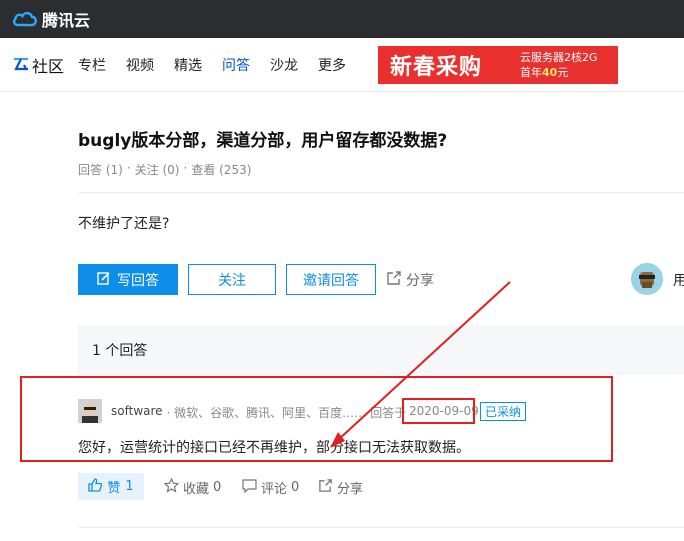 Image resolution: width=684 pixels, height=541 pixels. Describe the element at coordinates (332, 65) in the screenshot. I see `nav-item-more: 更多` at that location.